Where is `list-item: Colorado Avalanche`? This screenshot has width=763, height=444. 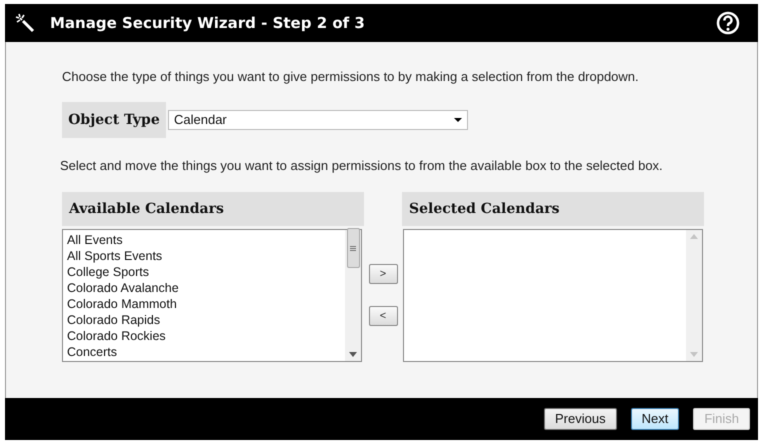
list-item: Colorado Avalanche is located at coordinates (206, 288).